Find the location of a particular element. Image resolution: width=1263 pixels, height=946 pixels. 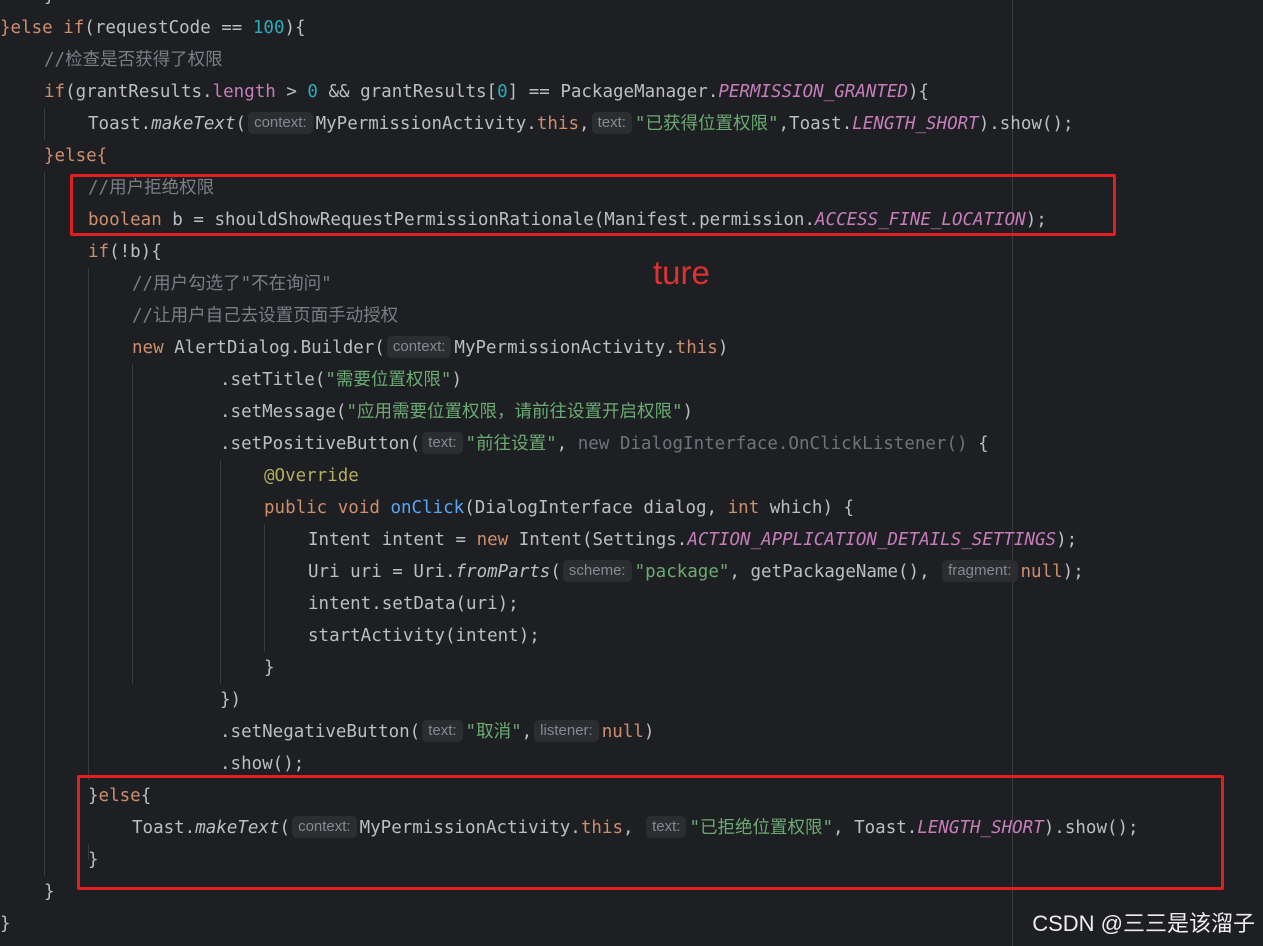

param-hint: listener: is located at coordinates (566, 731).